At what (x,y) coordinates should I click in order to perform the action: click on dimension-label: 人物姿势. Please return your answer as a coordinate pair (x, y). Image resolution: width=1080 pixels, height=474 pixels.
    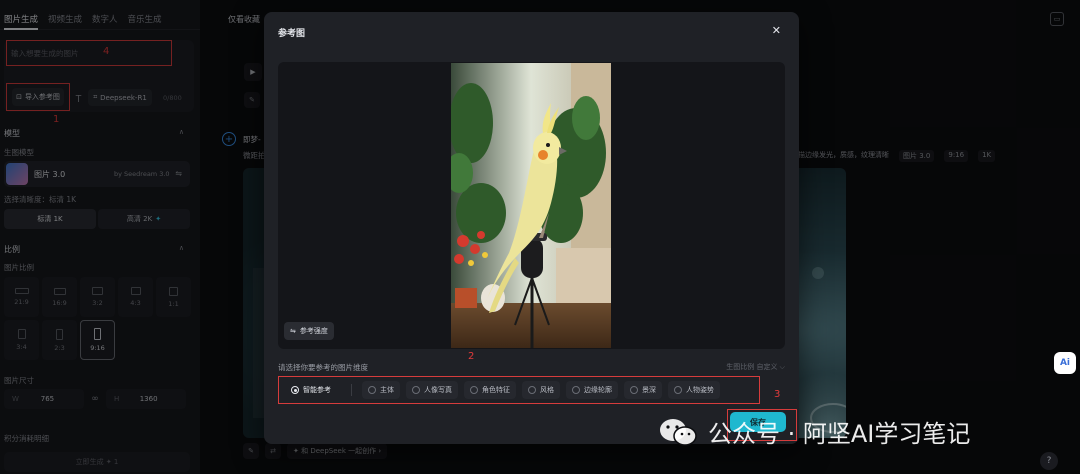
    Looking at the image, I should click on (700, 390).